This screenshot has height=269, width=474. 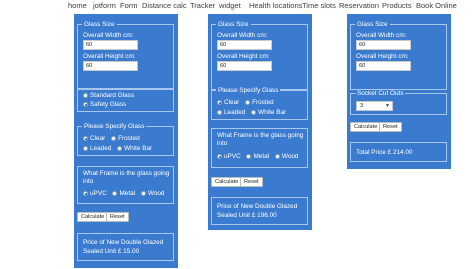 I want to click on nav-link-tracker: Tracker, so click(x=202, y=5).